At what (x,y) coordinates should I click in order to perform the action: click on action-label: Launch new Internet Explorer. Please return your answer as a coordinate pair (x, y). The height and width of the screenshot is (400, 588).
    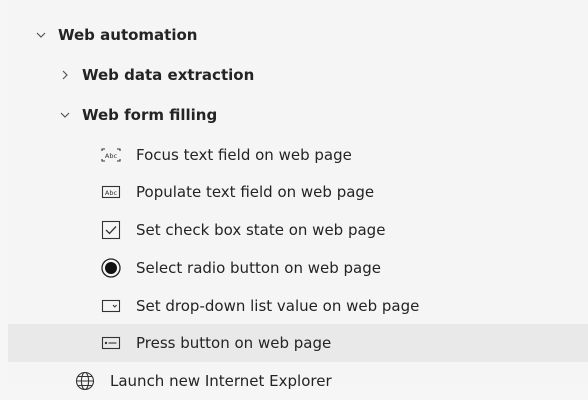
    Looking at the image, I should click on (221, 381).